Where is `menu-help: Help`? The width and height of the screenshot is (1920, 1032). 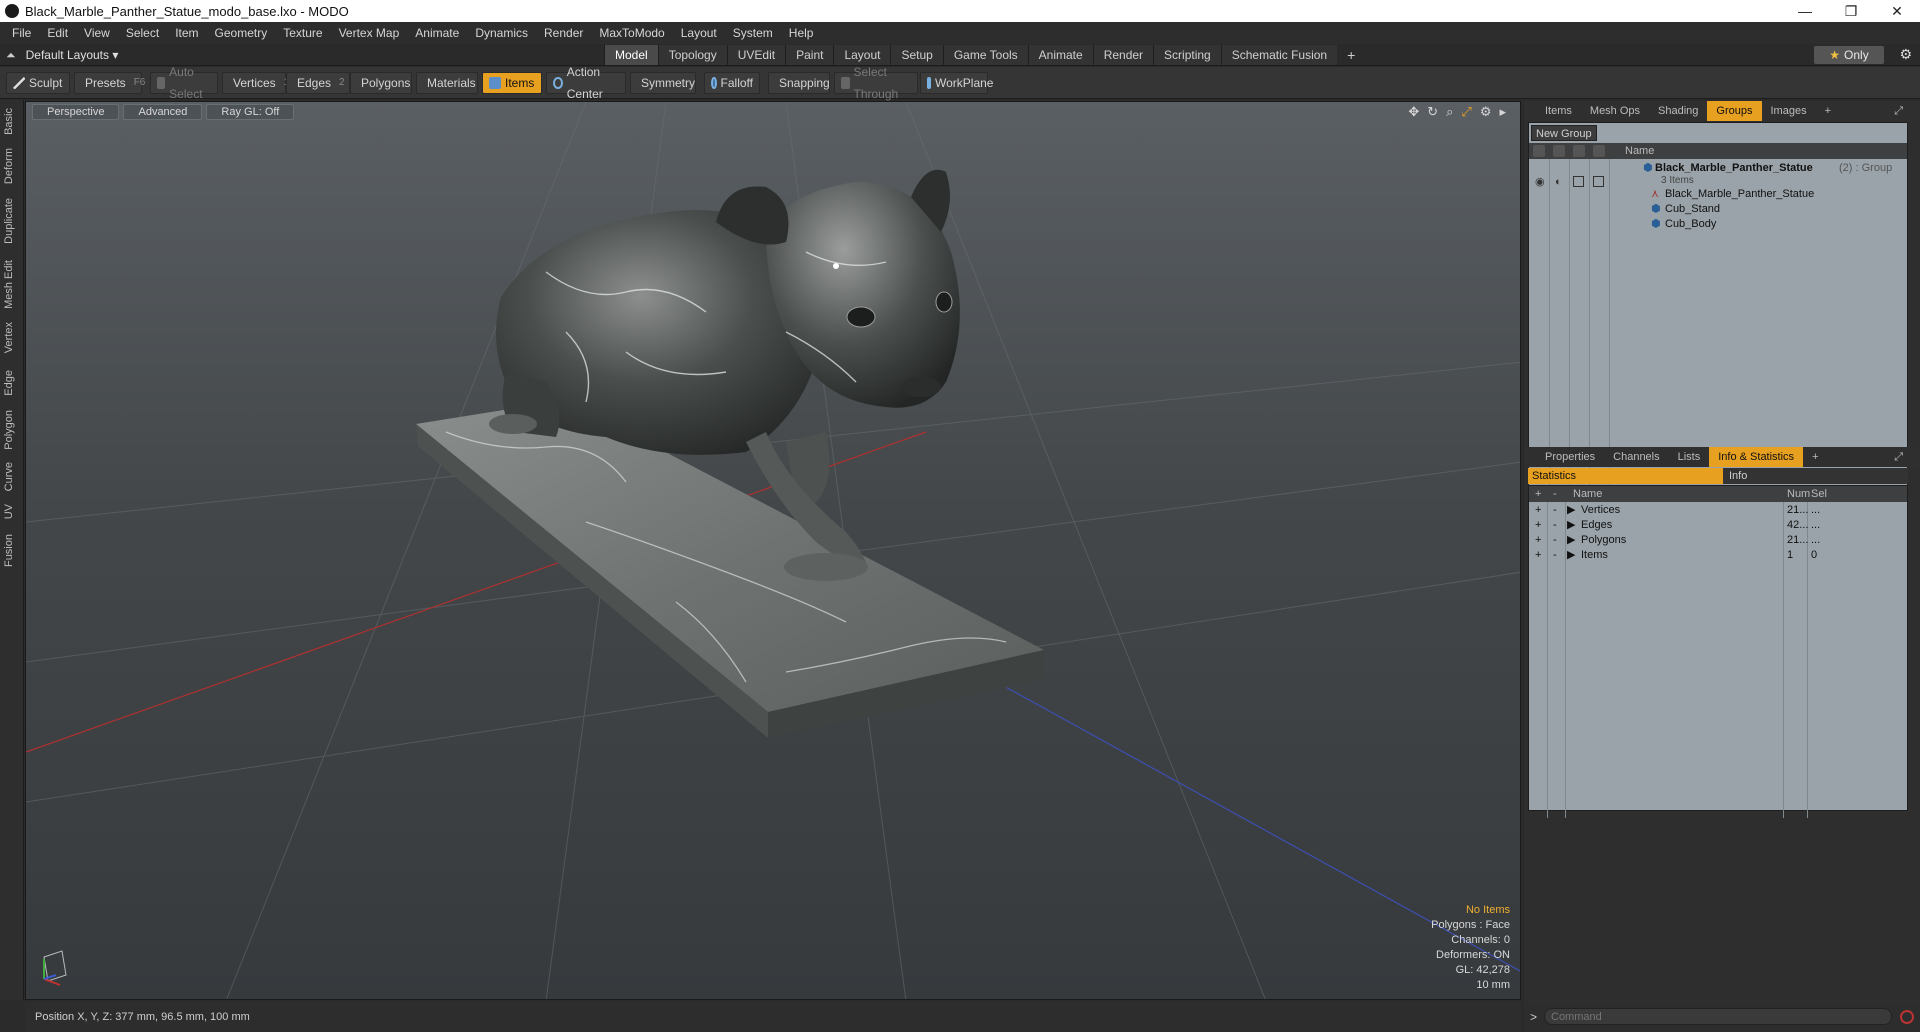 menu-help: Help is located at coordinates (801, 33).